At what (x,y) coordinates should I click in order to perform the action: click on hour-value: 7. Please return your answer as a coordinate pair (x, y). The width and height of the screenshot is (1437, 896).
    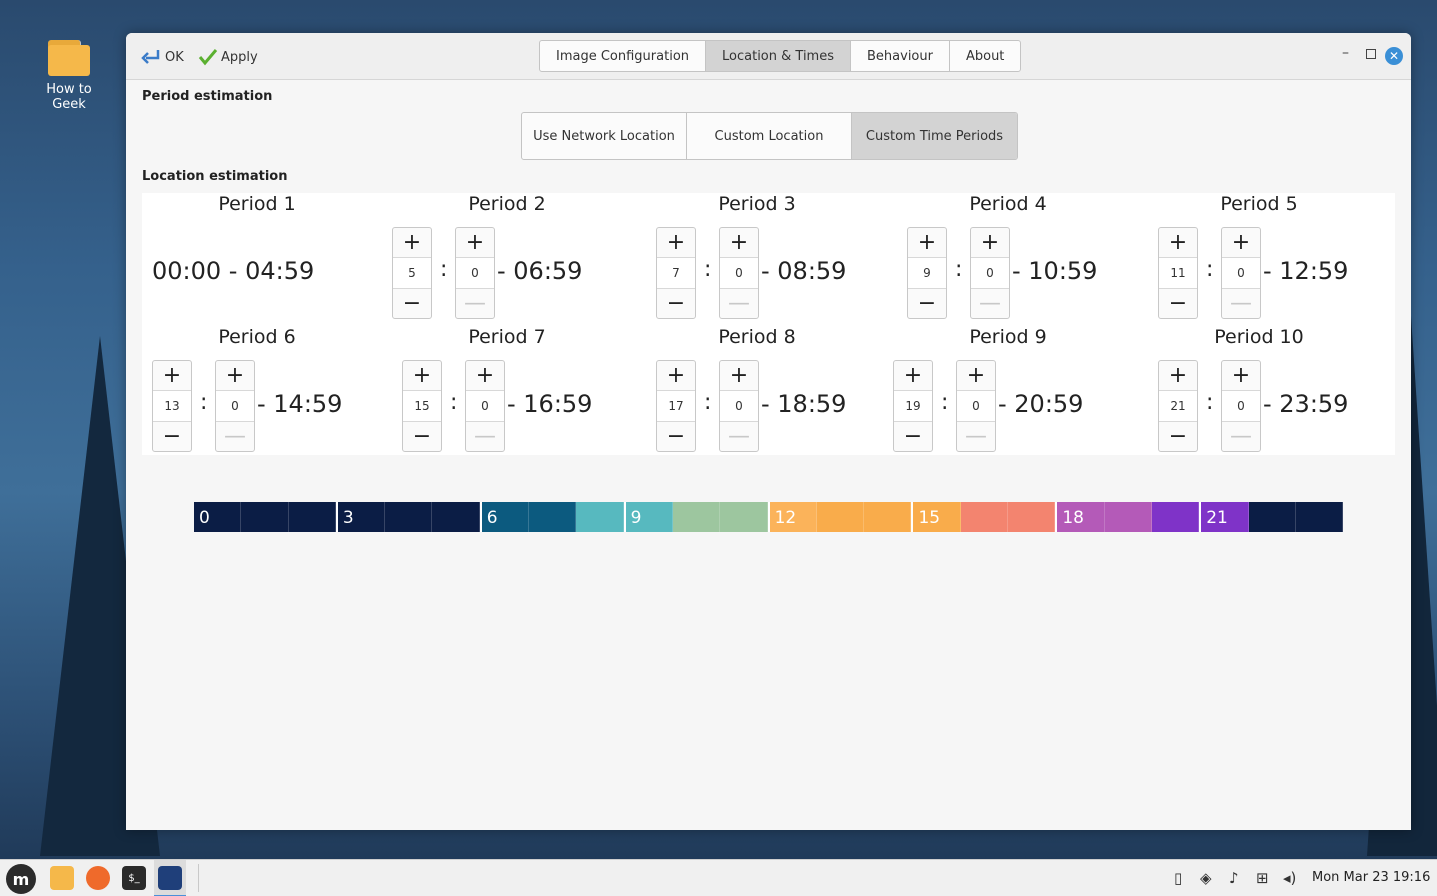
    Looking at the image, I should click on (676, 273).